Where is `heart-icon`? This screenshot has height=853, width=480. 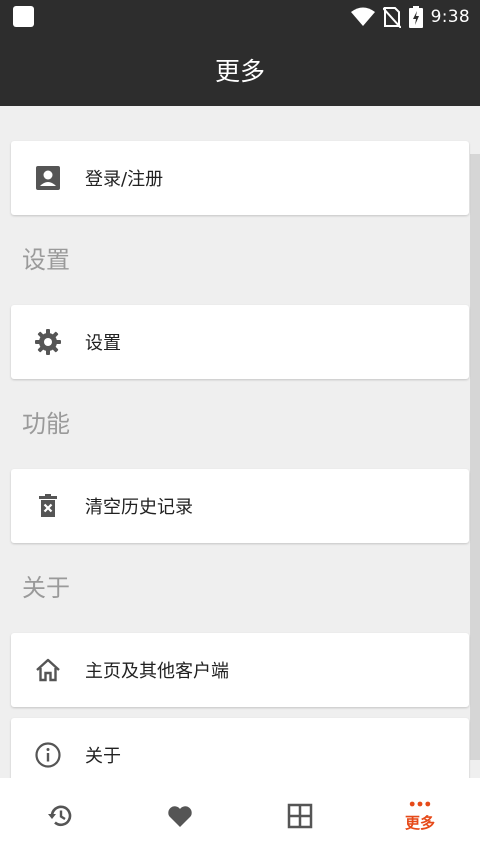 heart-icon is located at coordinates (180, 816).